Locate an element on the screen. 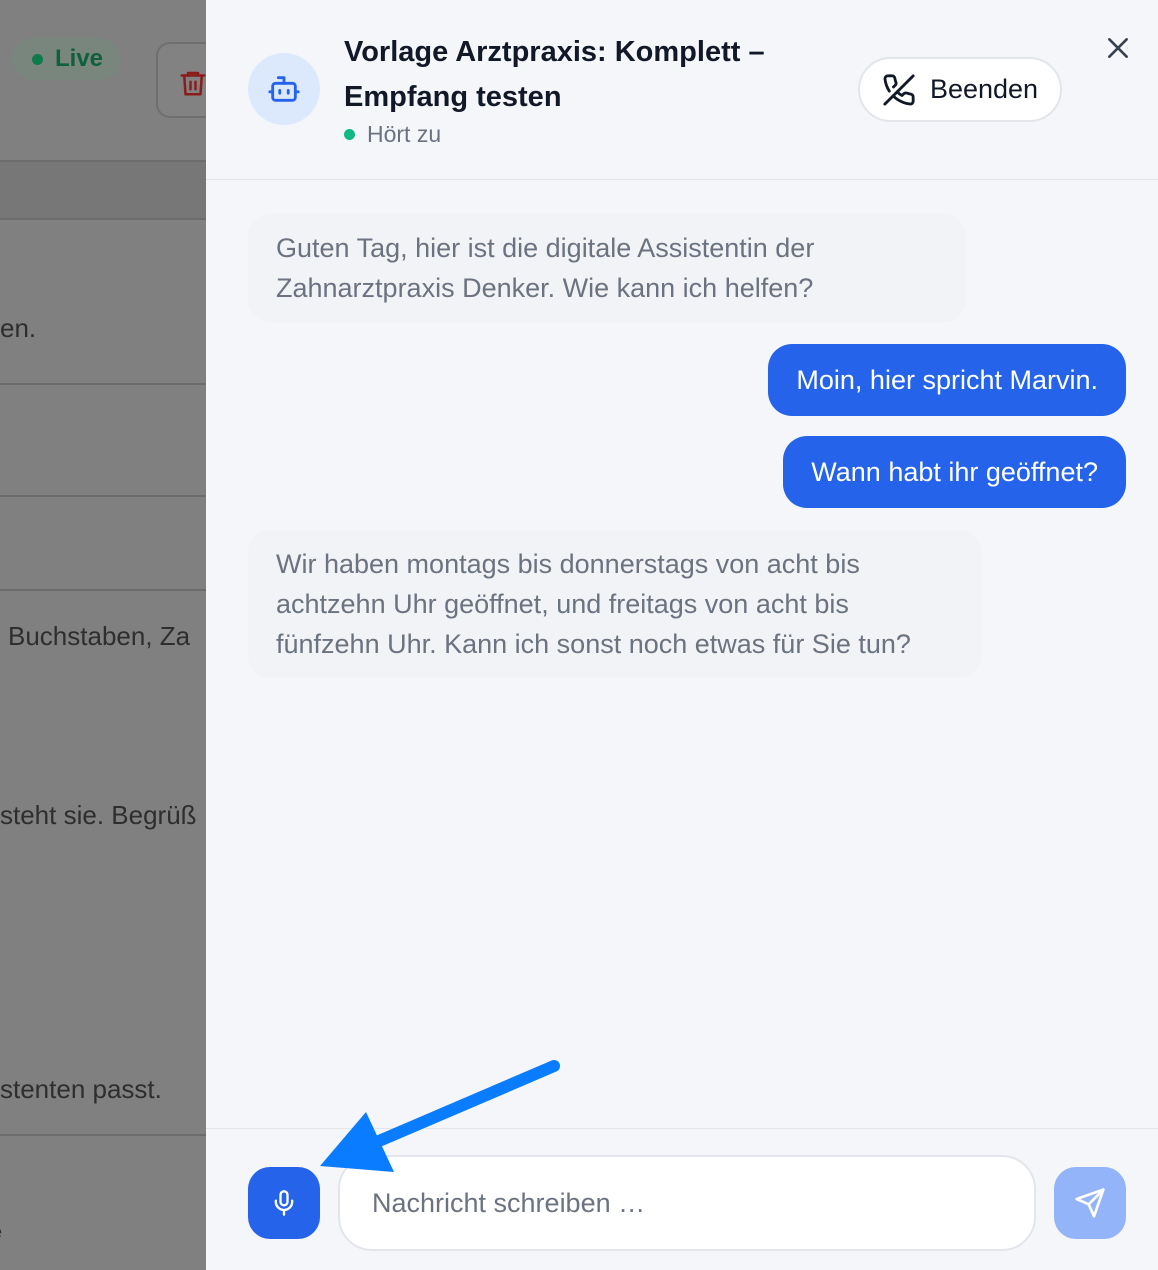 Image resolution: width=1158 pixels, height=1270 pixels. listening-status: Hört zu is located at coordinates (392, 134).